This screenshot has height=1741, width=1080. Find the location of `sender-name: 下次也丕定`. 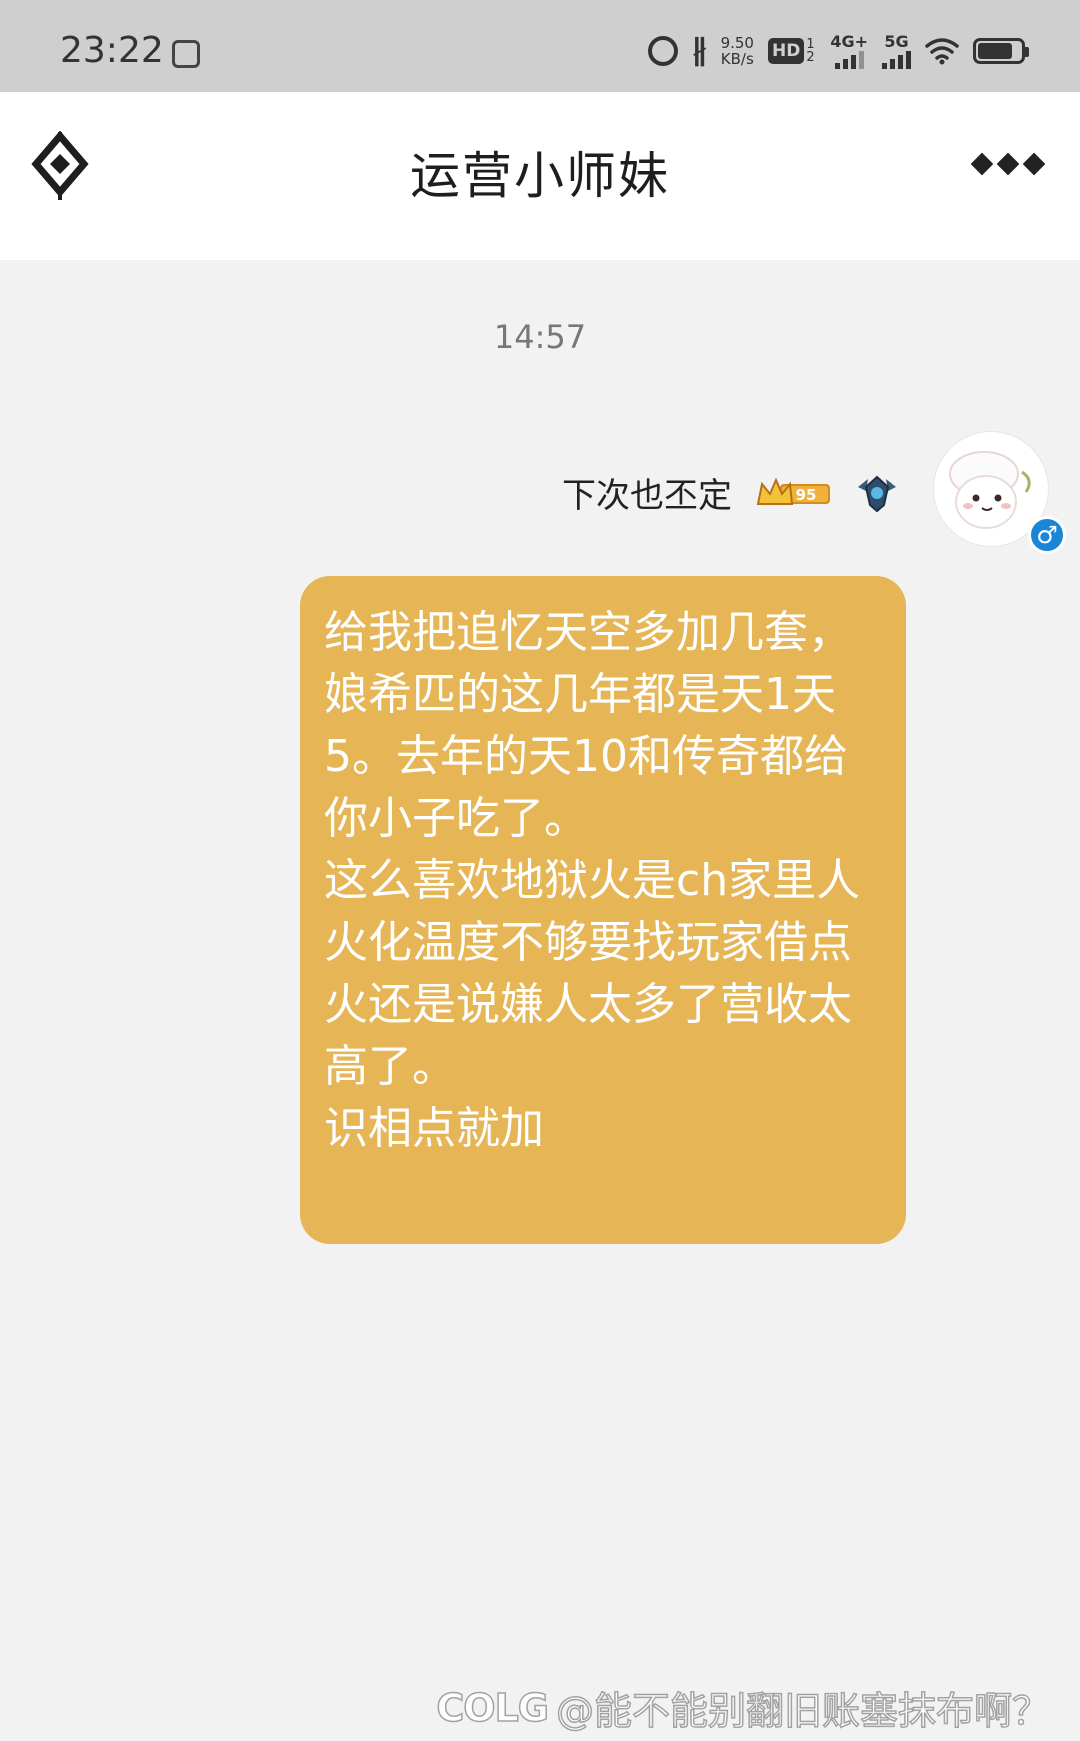

sender-name: 下次也丕定 is located at coordinates (647, 492).